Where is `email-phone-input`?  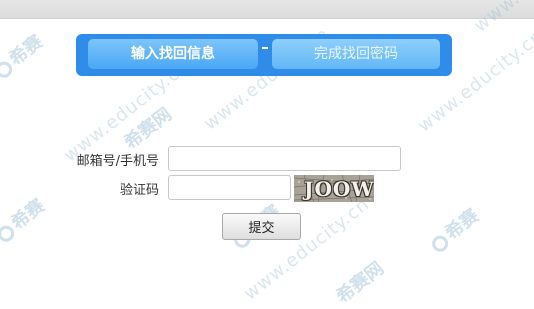 email-phone-input is located at coordinates (284, 158).